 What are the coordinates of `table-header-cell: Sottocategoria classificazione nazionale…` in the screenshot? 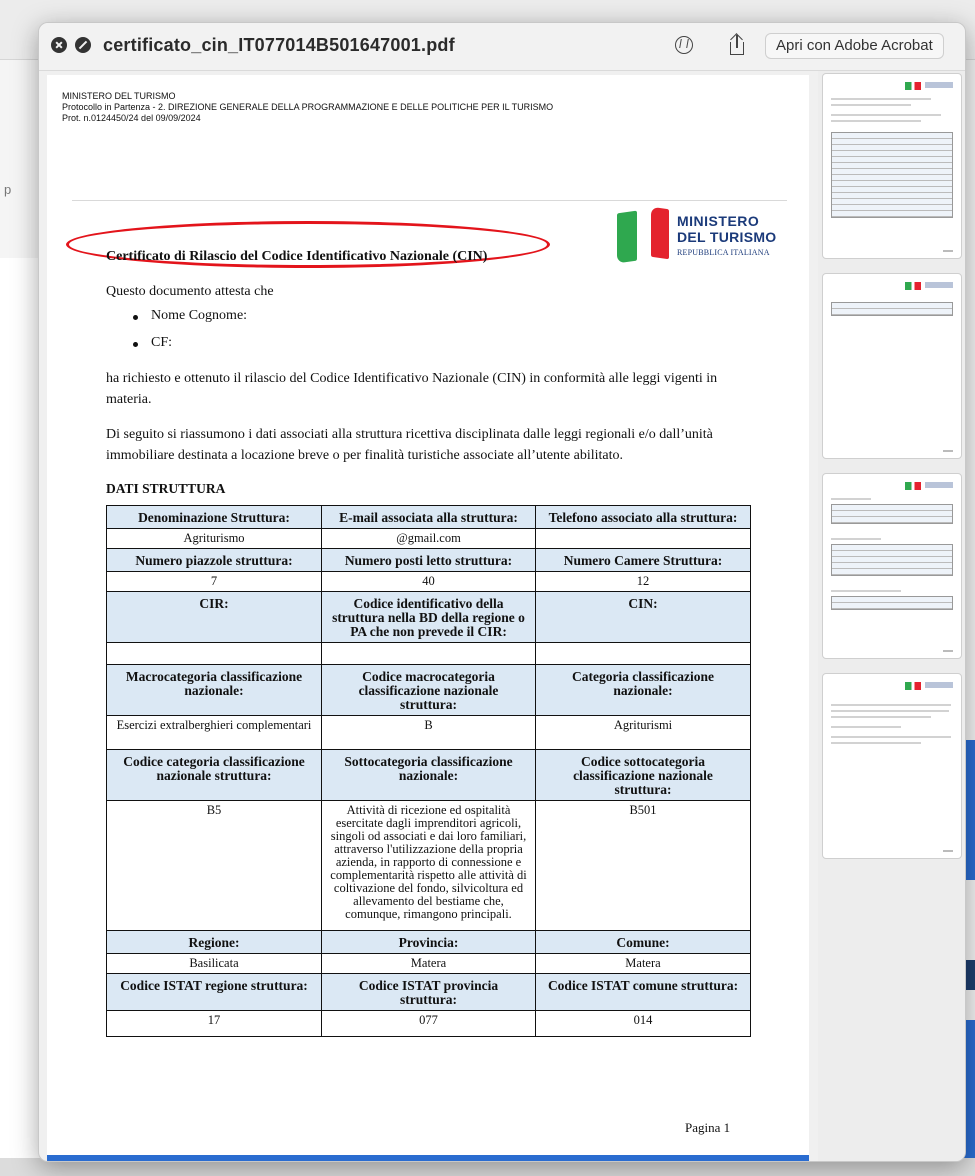 It's located at (428, 775).